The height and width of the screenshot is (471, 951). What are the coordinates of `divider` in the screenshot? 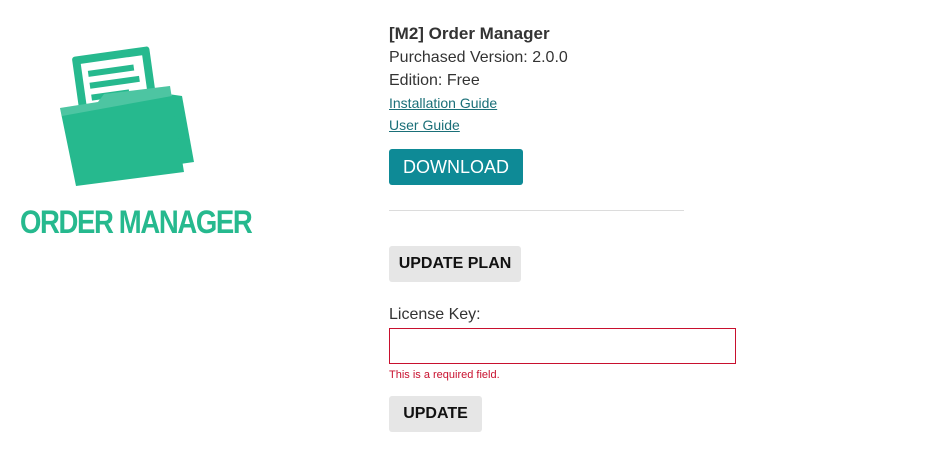 It's located at (536, 210).